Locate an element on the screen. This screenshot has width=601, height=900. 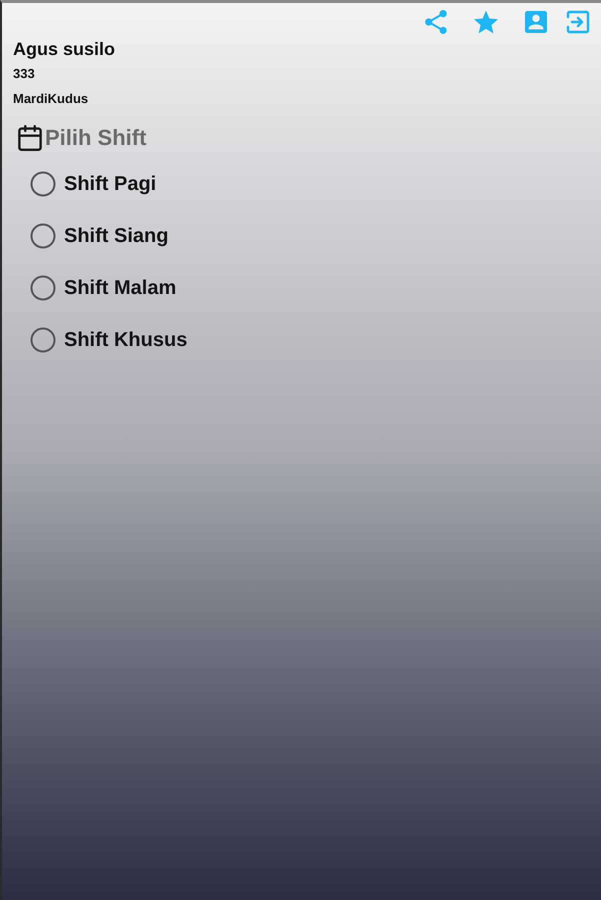
shift-radio-option: Shift Malam is located at coordinates (103, 288).